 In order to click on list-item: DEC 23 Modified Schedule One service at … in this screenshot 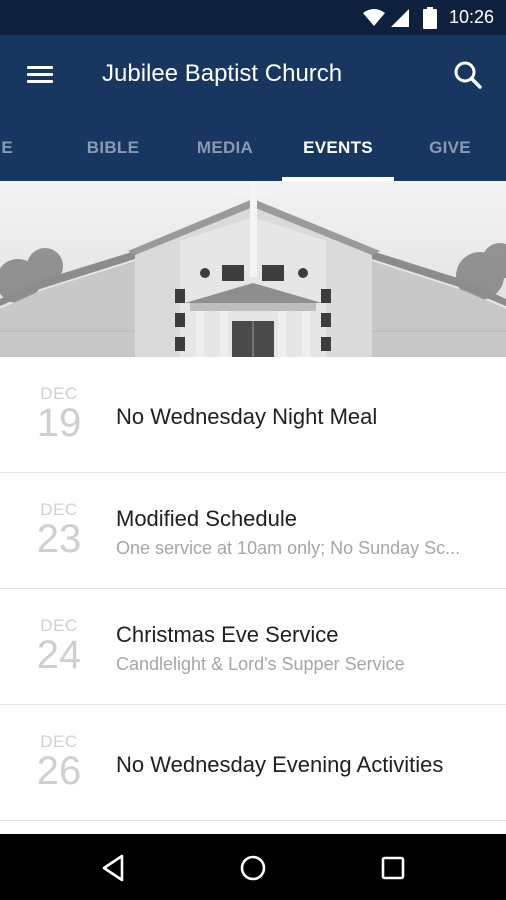, I will do `click(253, 531)`.